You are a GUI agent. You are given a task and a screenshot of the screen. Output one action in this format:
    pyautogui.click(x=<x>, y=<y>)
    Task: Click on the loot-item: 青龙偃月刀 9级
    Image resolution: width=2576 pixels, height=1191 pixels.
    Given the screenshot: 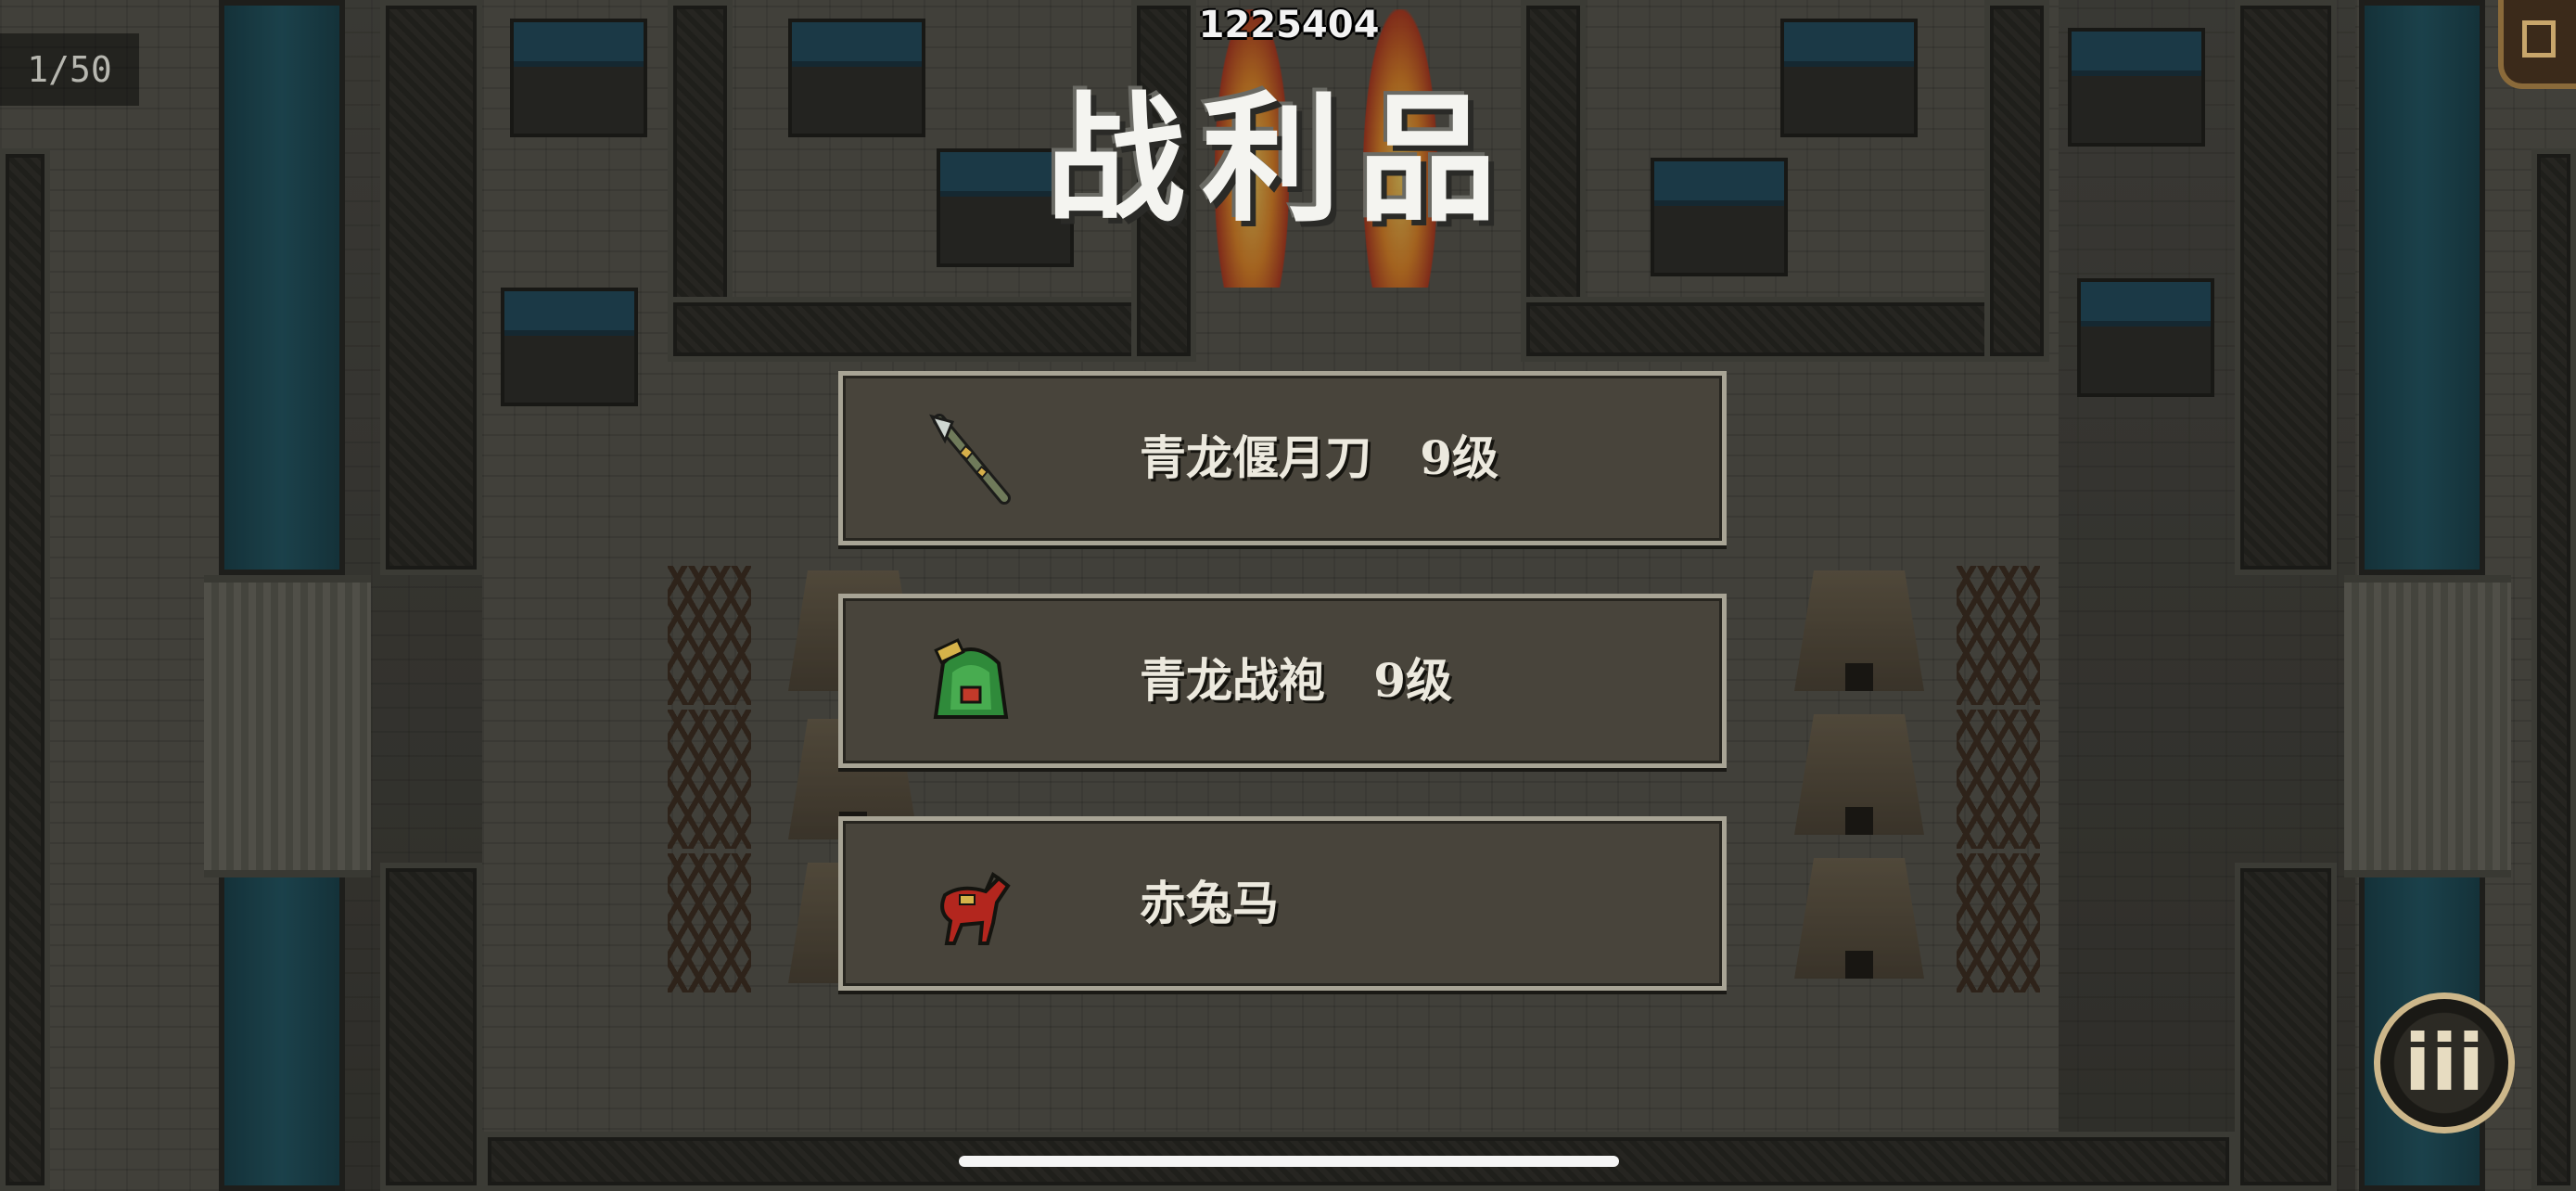 What is the action you would take?
    pyautogui.click(x=1283, y=458)
    